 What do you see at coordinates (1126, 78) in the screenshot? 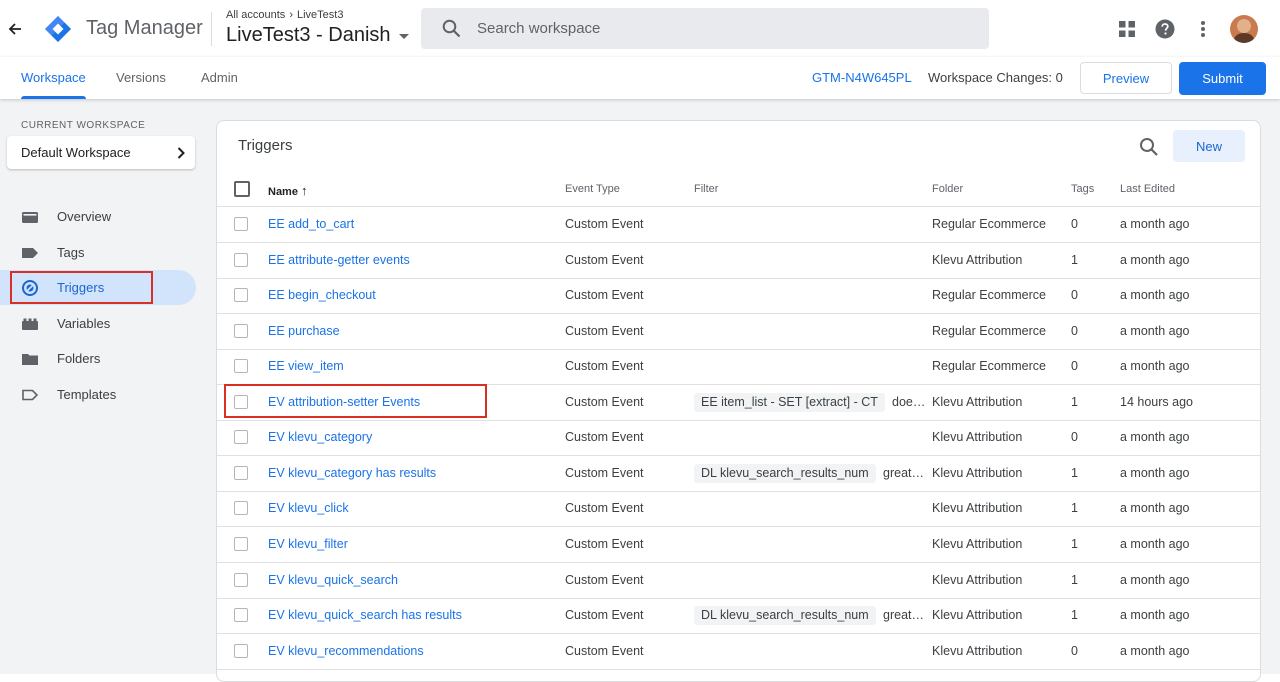
I see `preview-button: Preview` at bounding box center [1126, 78].